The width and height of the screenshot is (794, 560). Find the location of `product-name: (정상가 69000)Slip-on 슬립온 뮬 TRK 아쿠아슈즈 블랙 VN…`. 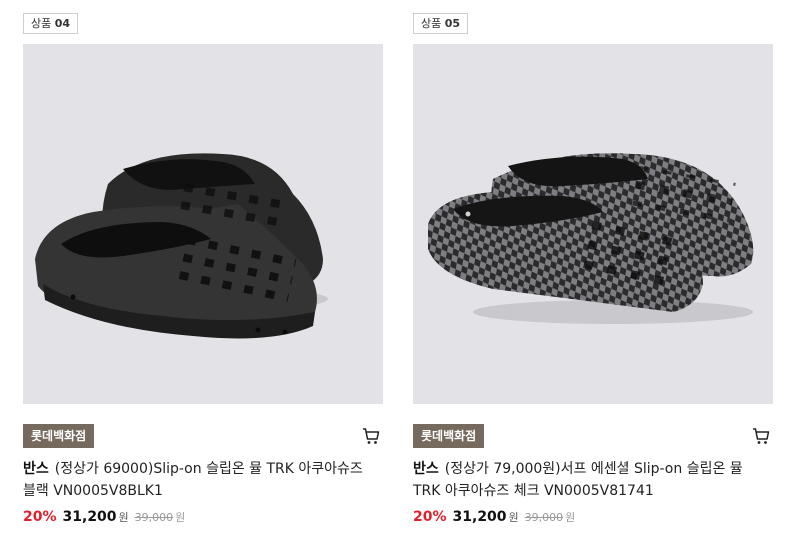

product-name: (정상가 69000)Slip-on 슬립온 뮬 TRK 아쿠아슈즈 블랙 VN… is located at coordinates (193, 480).